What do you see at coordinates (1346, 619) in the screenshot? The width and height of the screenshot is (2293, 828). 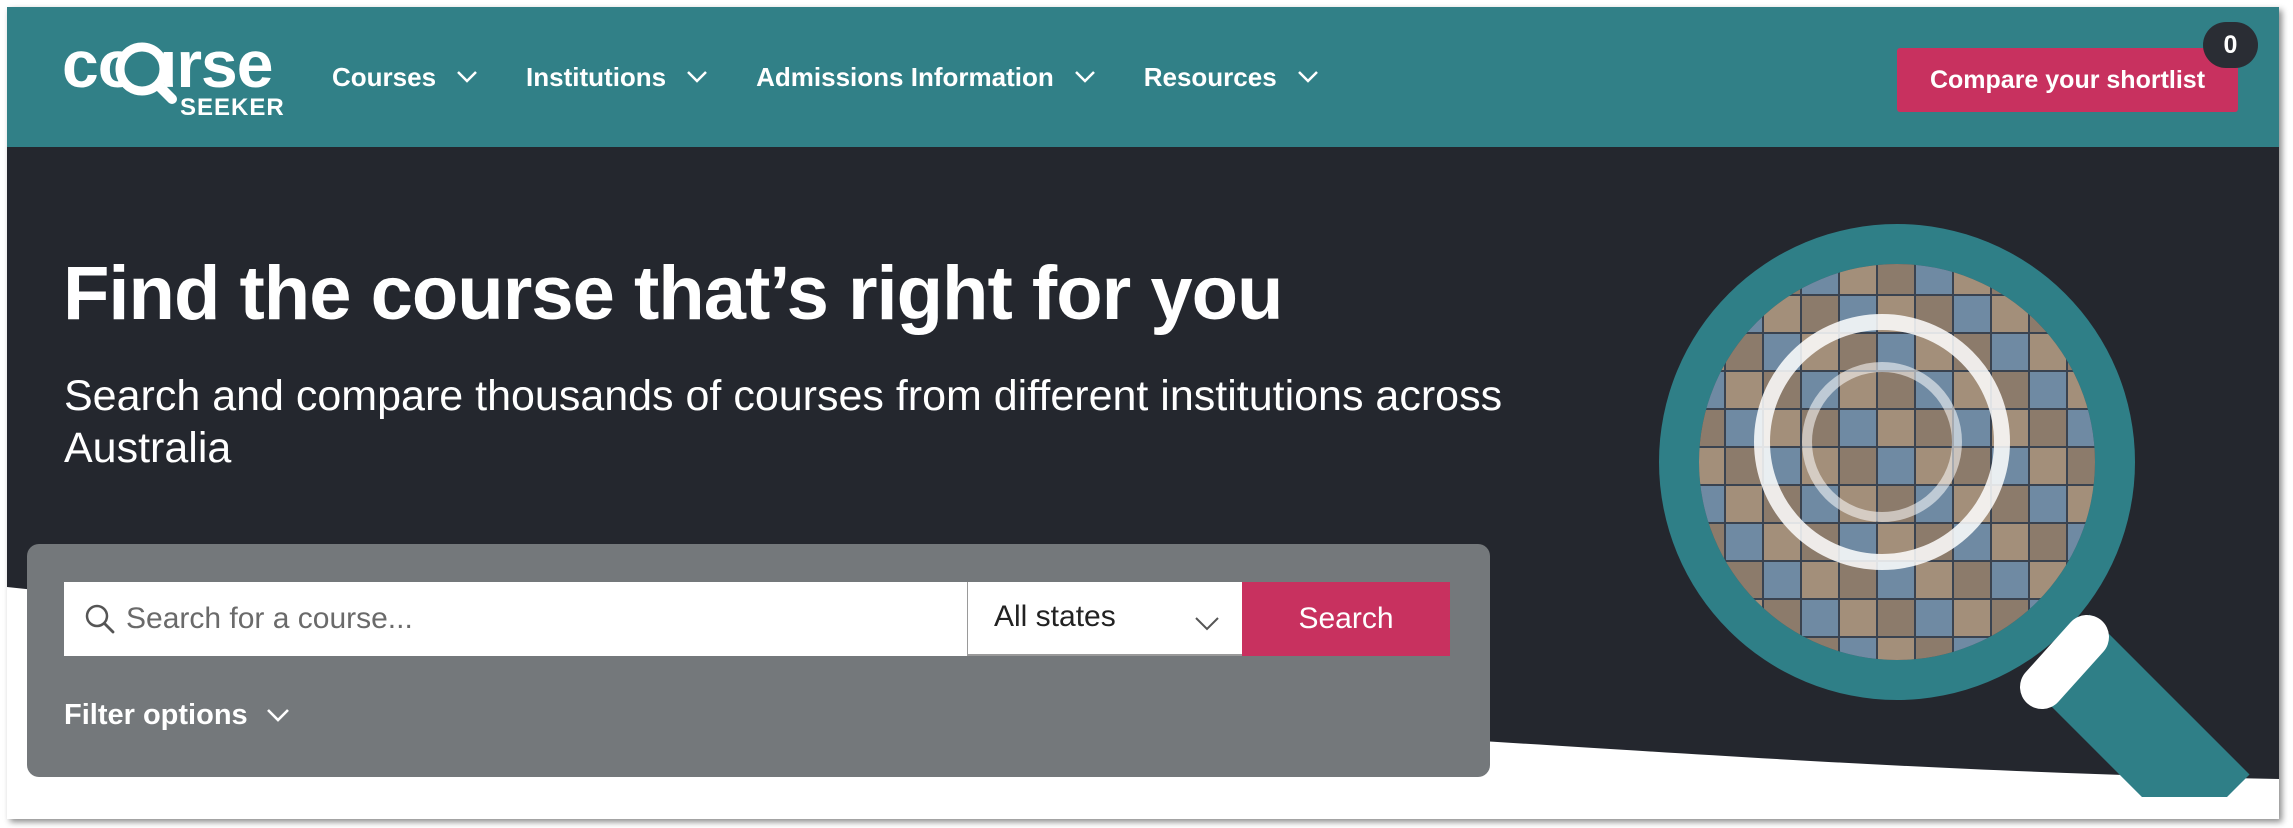 I see `search-button: Search` at bounding box center [1346, 619].